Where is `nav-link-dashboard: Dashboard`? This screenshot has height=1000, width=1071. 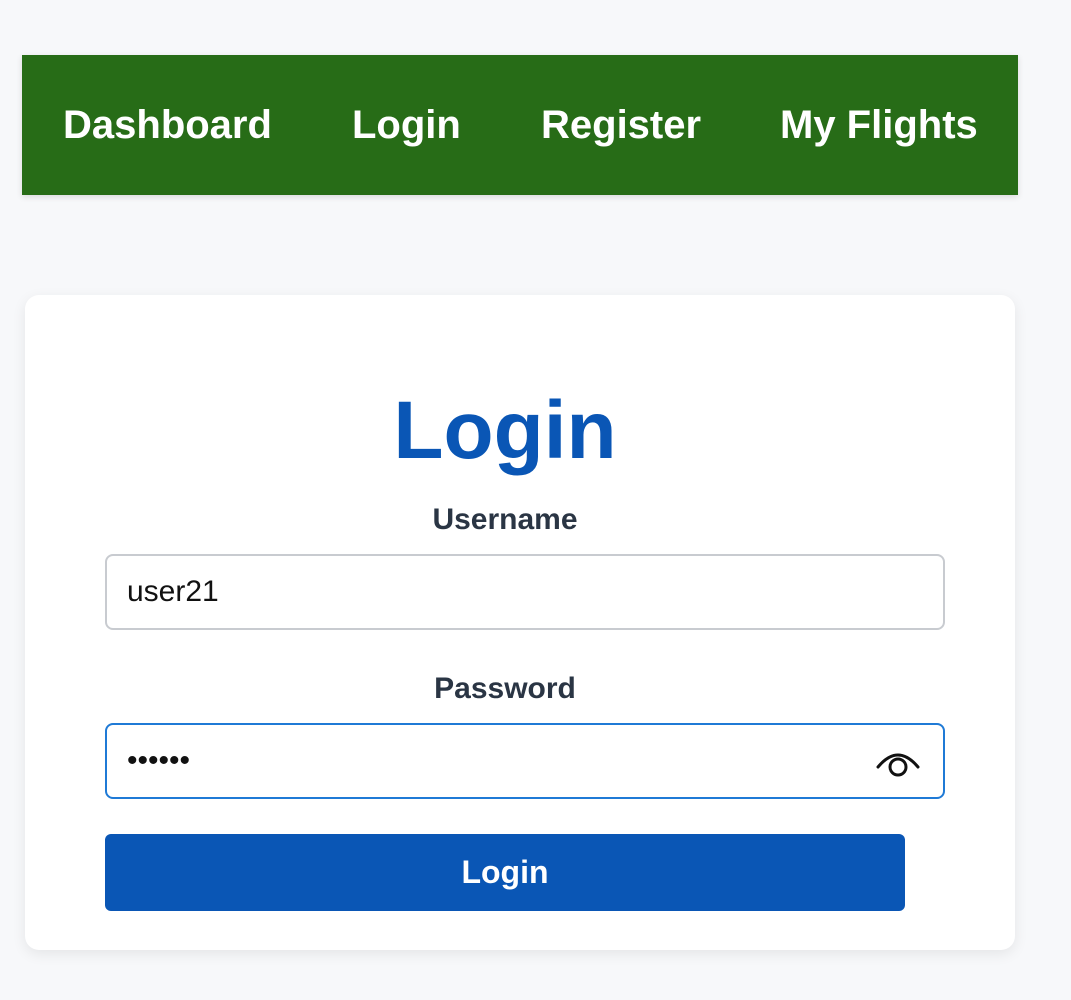 nav-link-dashboard: Dashboard is located at coordinates (167, 125).